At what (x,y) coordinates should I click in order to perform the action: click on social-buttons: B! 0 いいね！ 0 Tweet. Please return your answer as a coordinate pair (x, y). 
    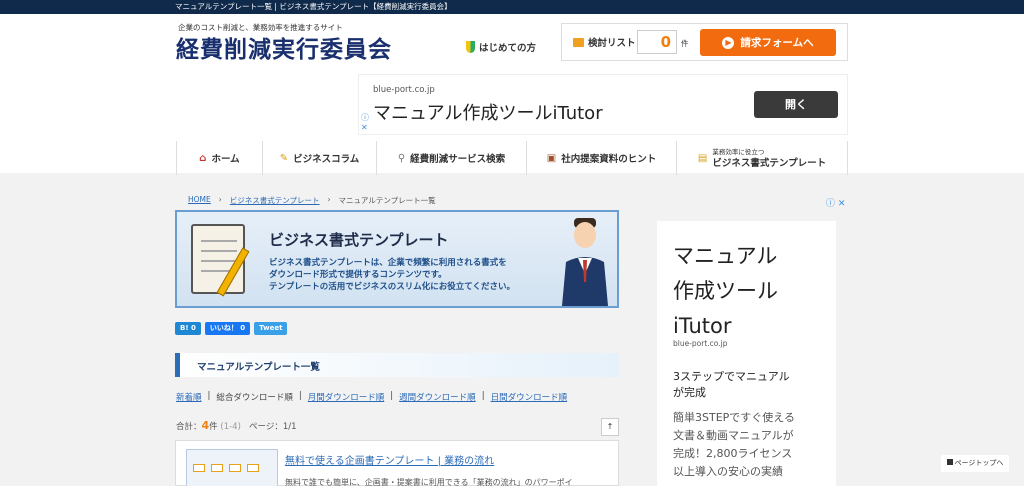
    Looking at the image, I should click on (231, 328).